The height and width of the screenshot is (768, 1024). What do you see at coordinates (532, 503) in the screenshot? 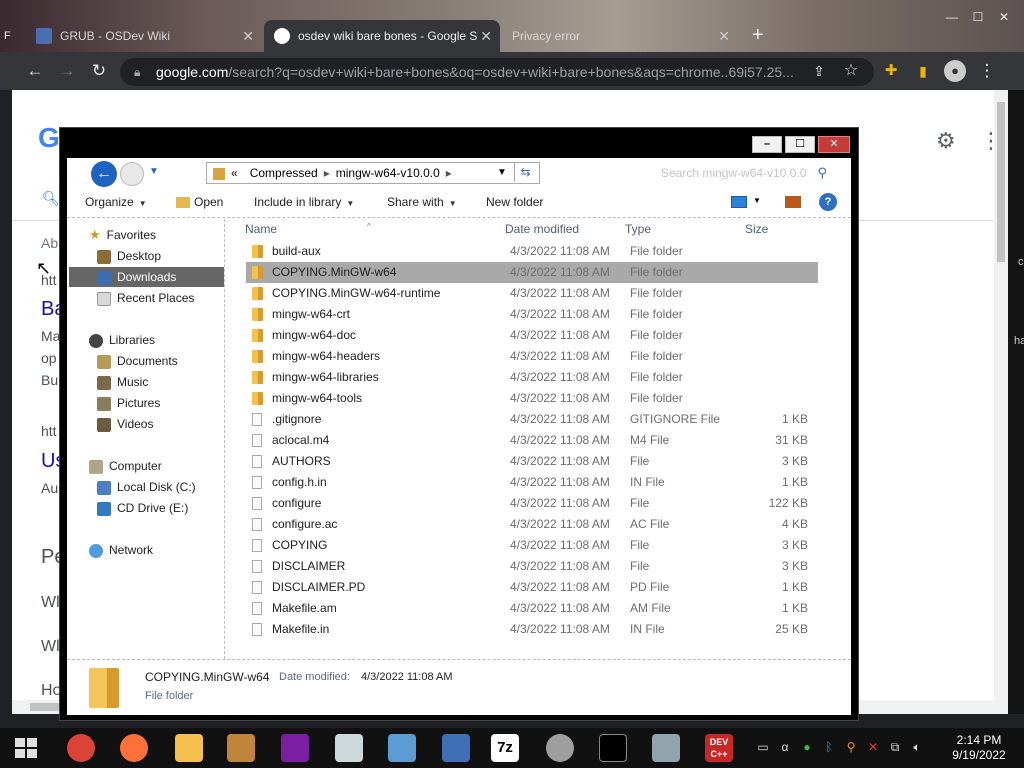
I see `file-row: configure 4/3/2022 11:08 AM File 122 KB` at bounding box center [532, 503].